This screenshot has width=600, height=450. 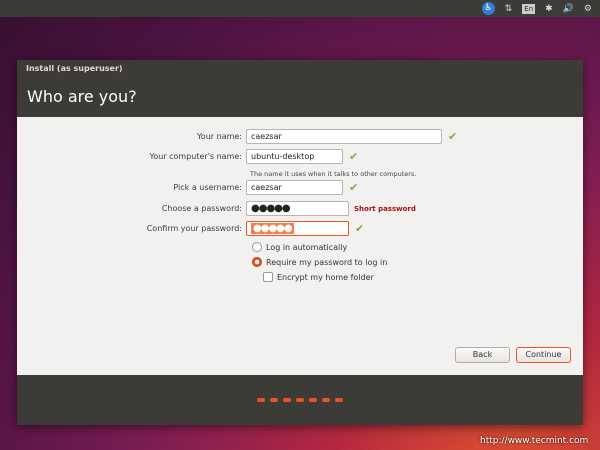 What do you see at coordinates (344, 136) in the screenshot?
I see `name-input: caezsar` at bounding box center [344, 136].